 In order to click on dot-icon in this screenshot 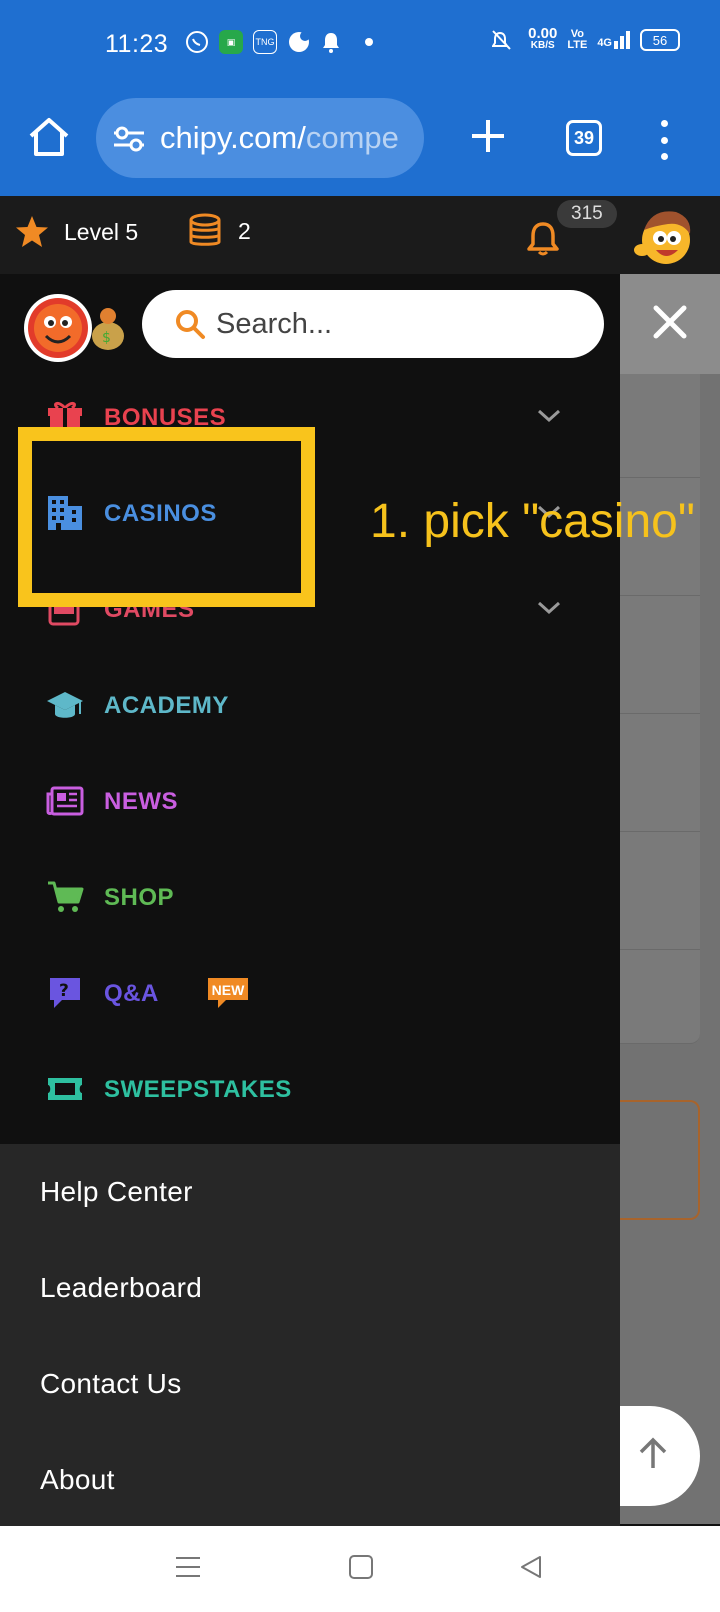, I will do `click(369, 42)`.